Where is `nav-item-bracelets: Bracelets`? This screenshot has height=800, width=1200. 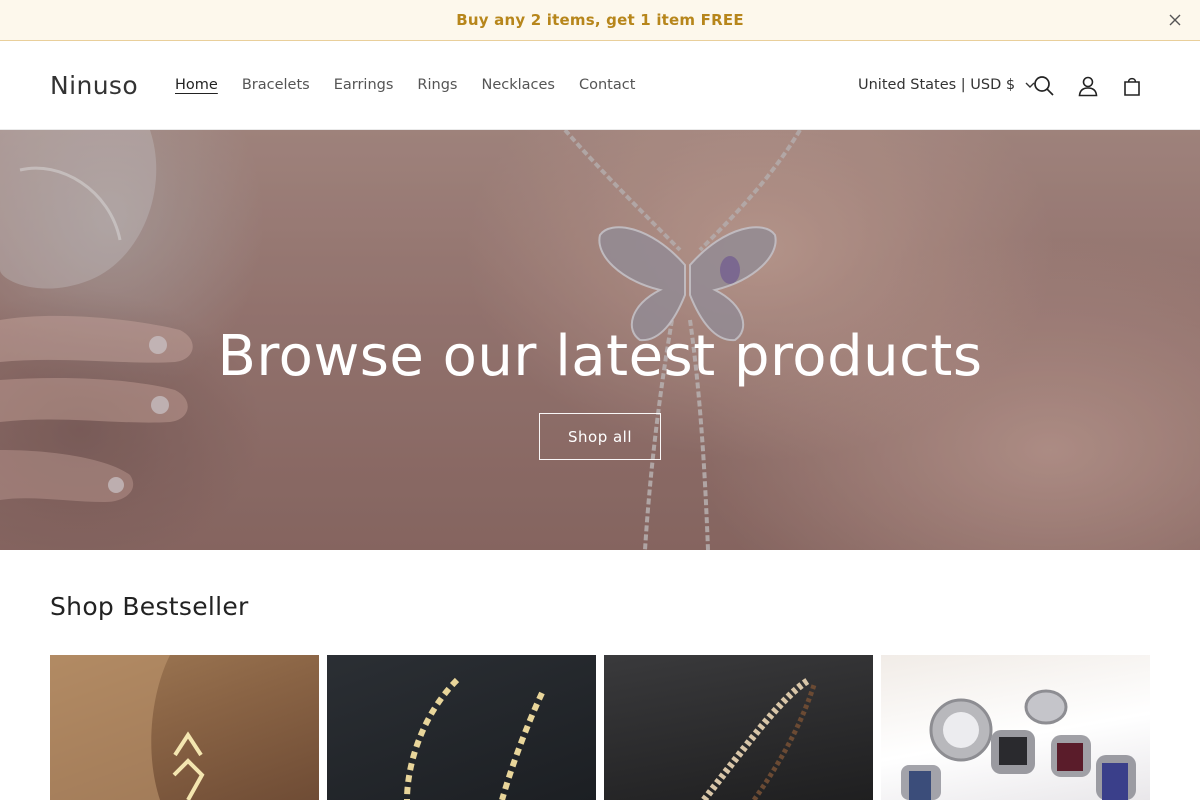
nav-item-bracelets: Bracelets is located at coordinates (276, 85).